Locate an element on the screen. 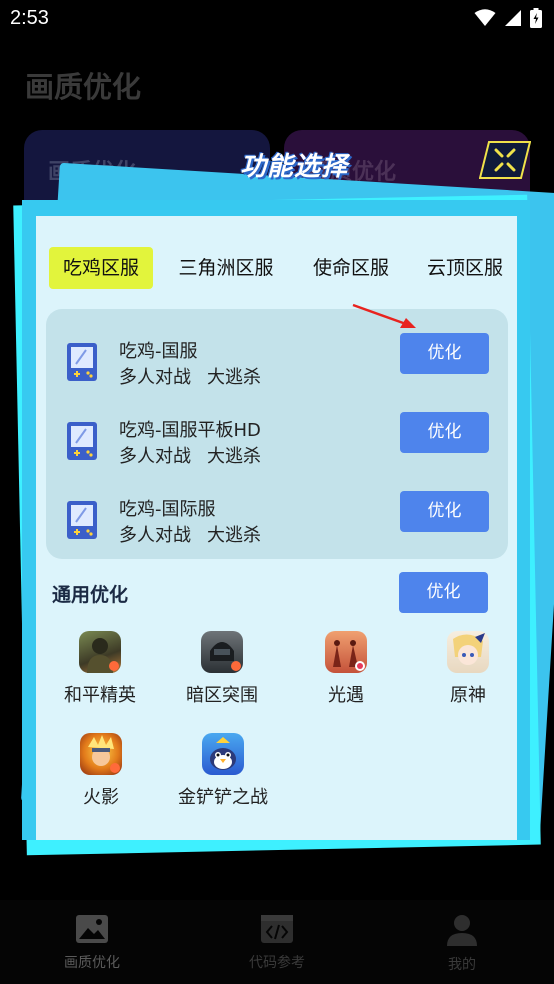  close-icon is located at coordinates (505, 160).